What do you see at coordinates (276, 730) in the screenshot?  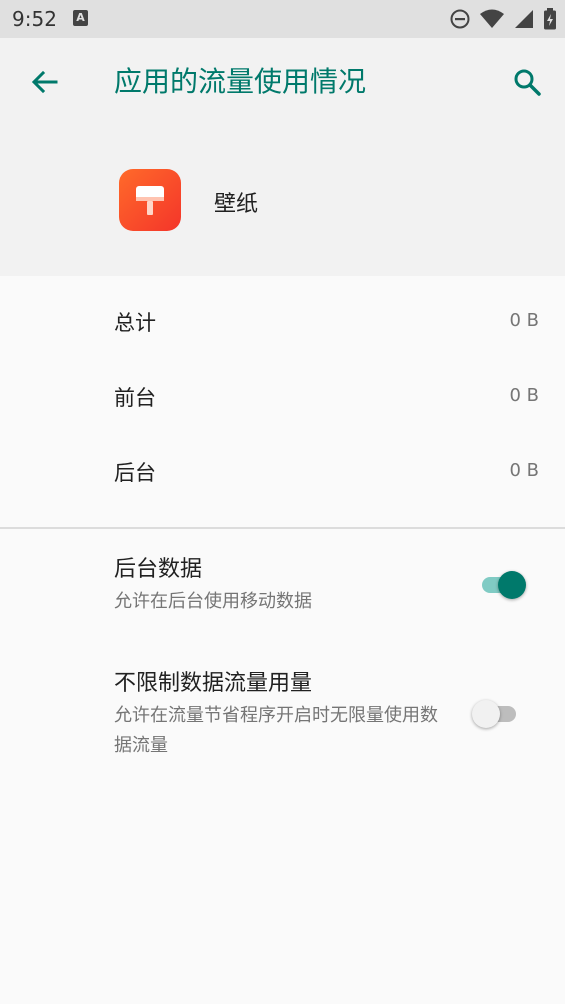 I see `setting-summary: 允许在流量节省程序开启时无限量使用数据流量` at bounding box center [276, 730].